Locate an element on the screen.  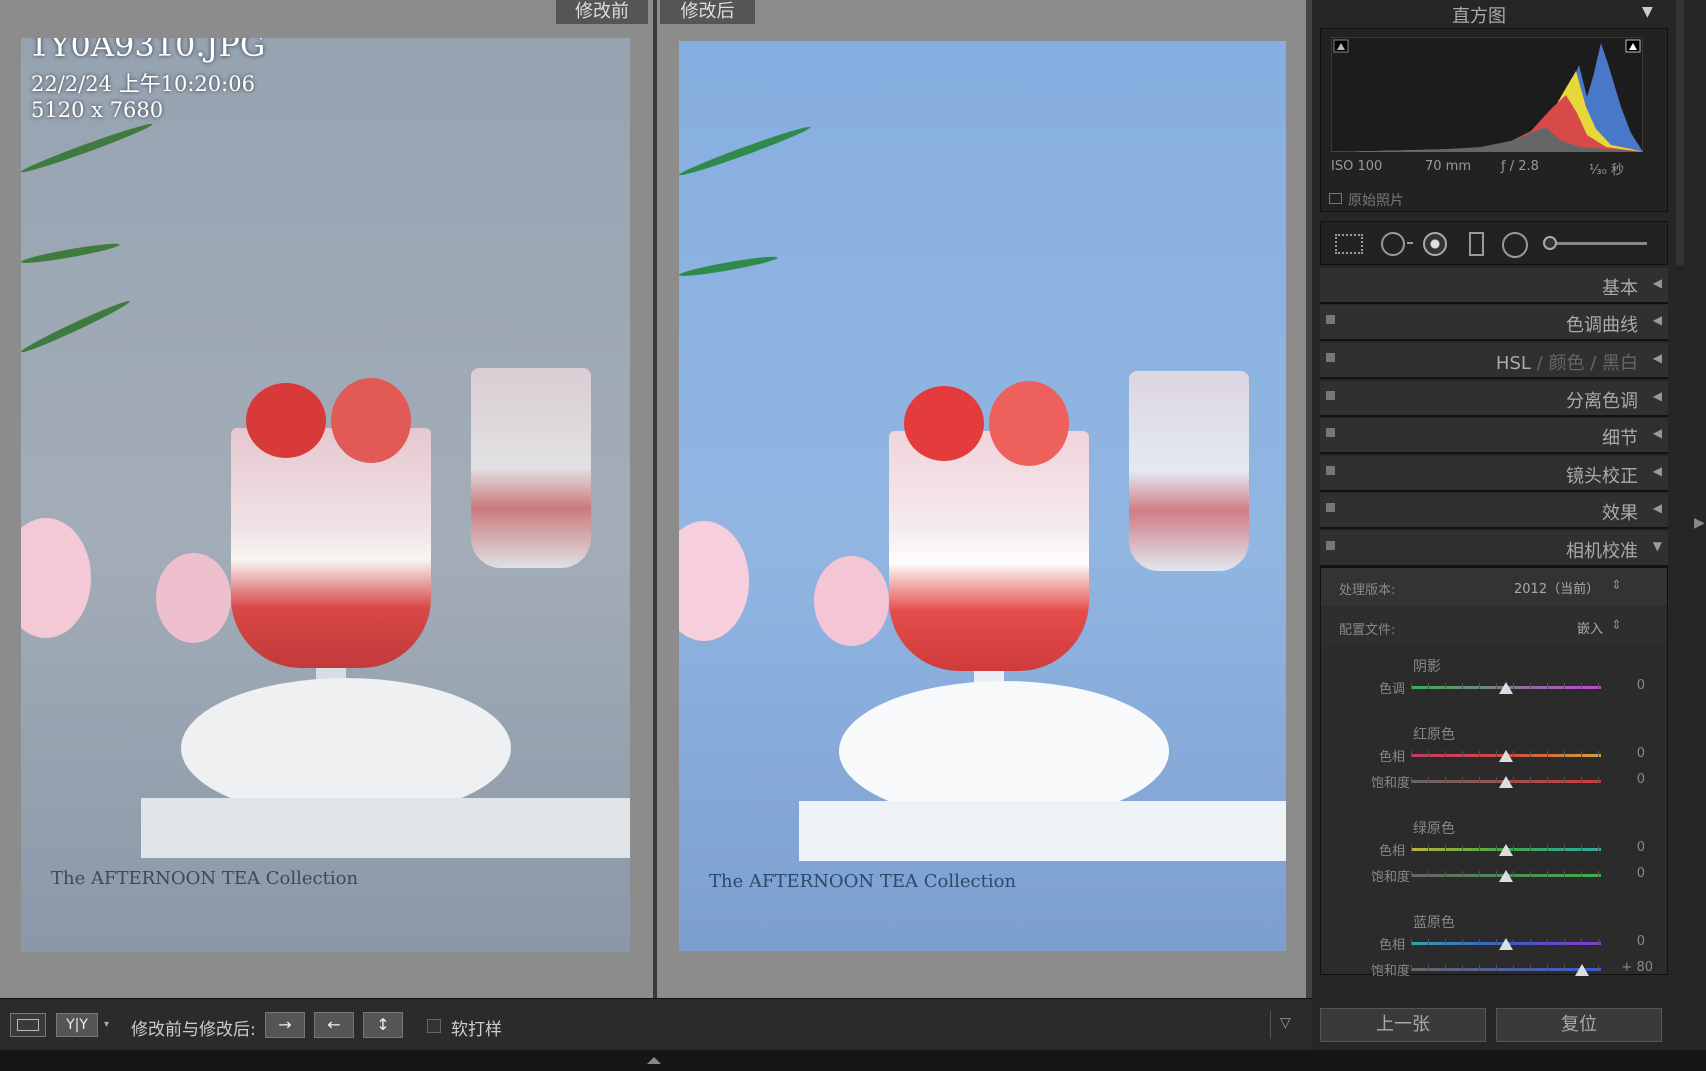
calibration-group-title: 红原色 is located at coordinates (1434, 735).